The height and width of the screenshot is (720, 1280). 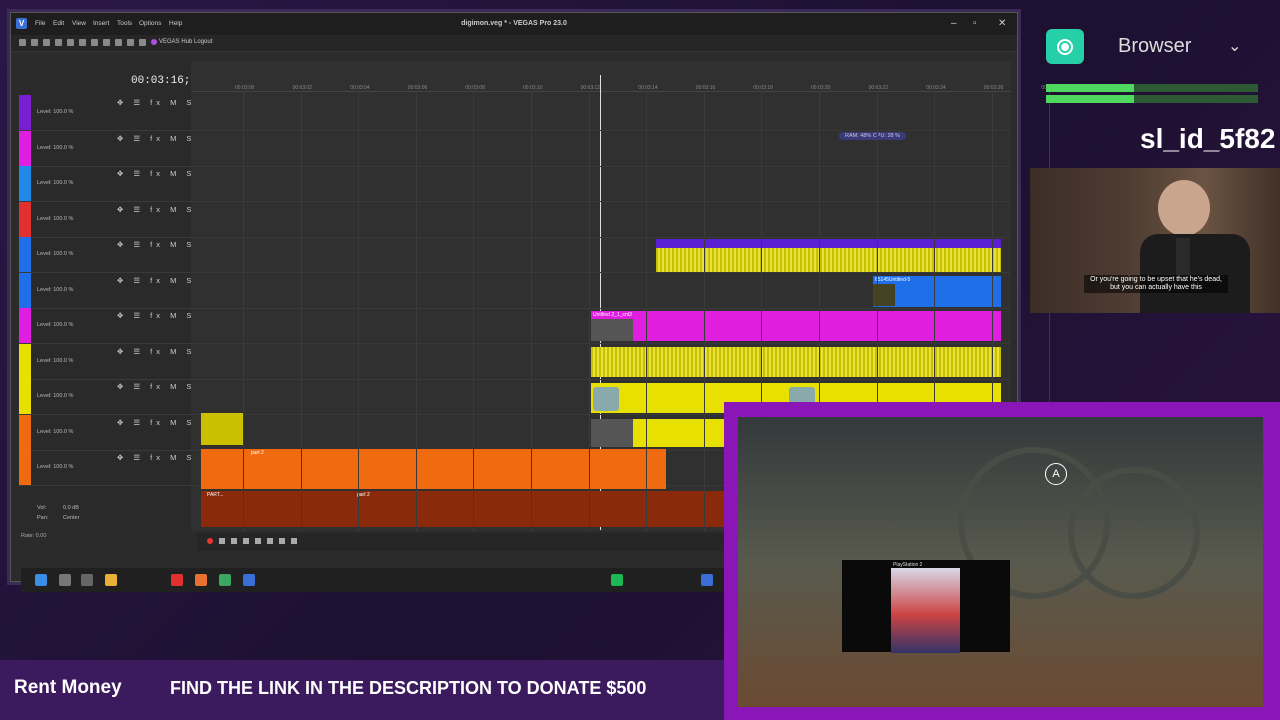 What do you see at coordinates (936, 88) in the screenshot?
I see `ruler-tick: 00:03:24` at bounding box center [936, 88].